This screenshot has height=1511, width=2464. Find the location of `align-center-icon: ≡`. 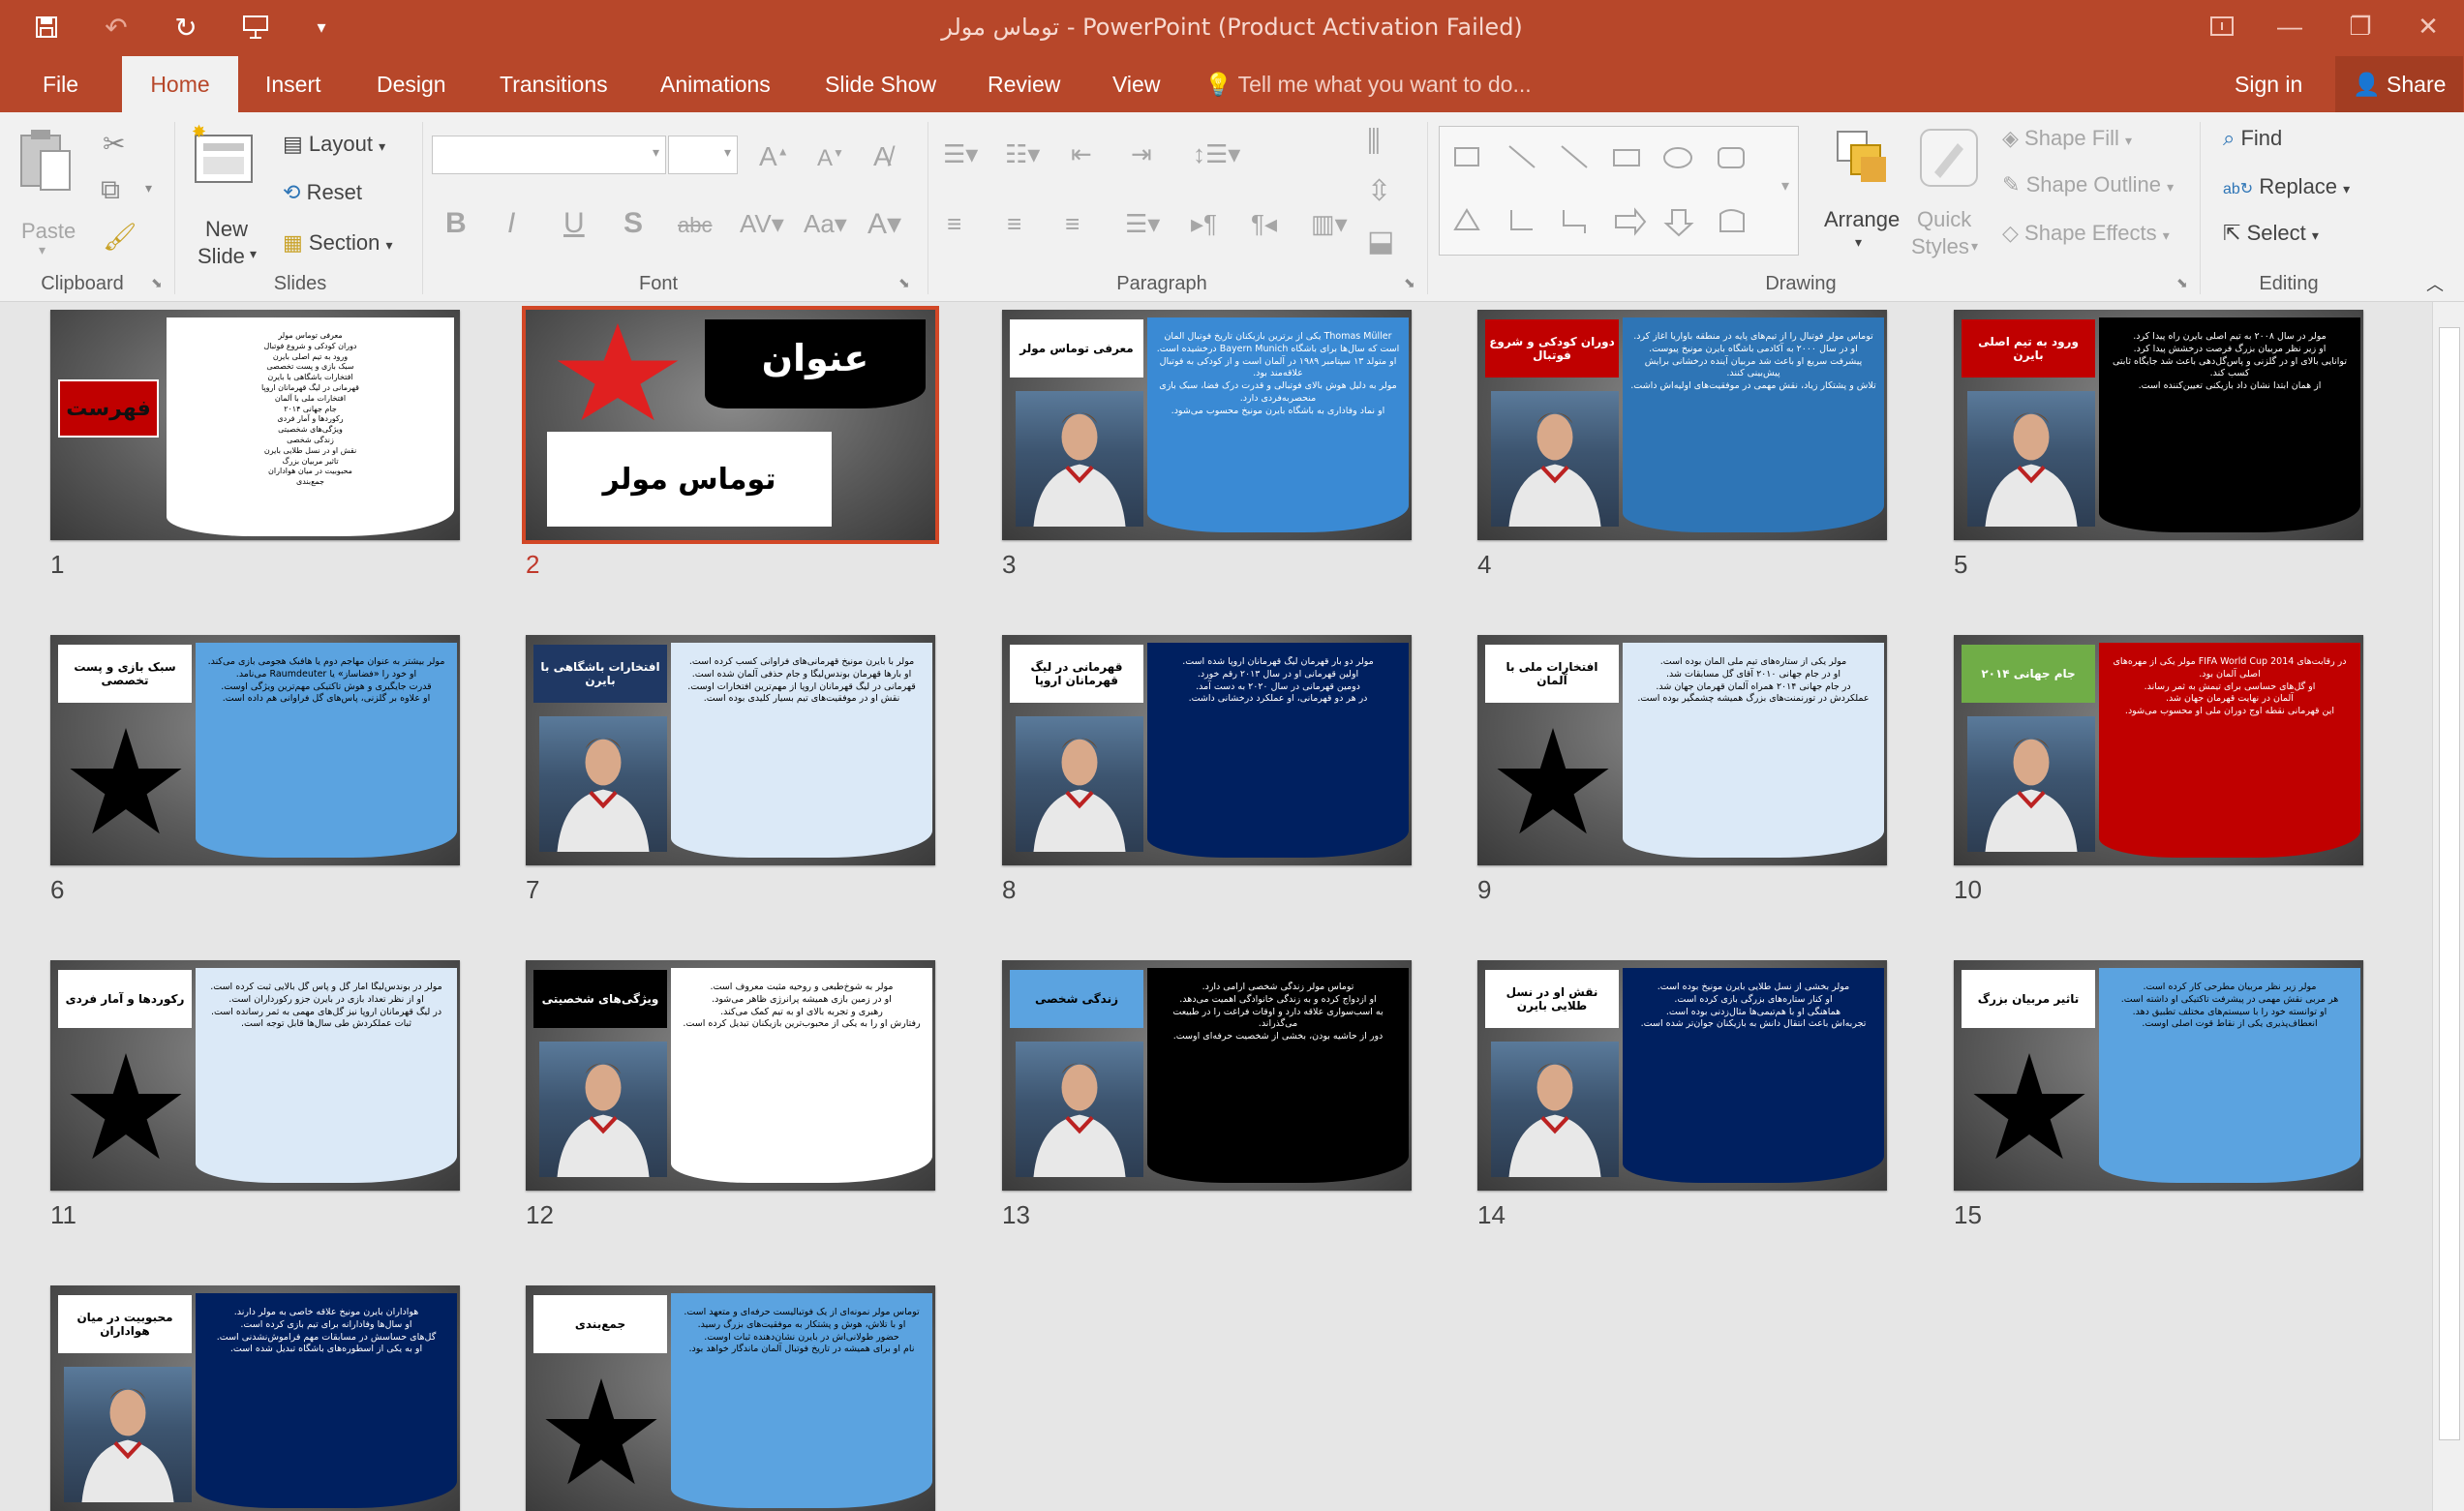

align-center-icon: ≡ is located at coordinates (1014, 224).